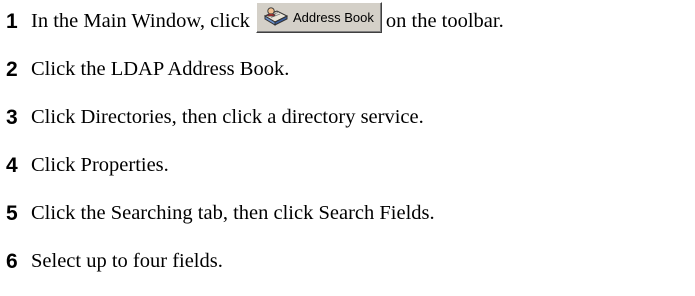 This screenshot has width=695, height=296. What do you see at coordinates (12, 21) in the screenshot?
I see `step-number: 1` at bounding box center [12, 21].